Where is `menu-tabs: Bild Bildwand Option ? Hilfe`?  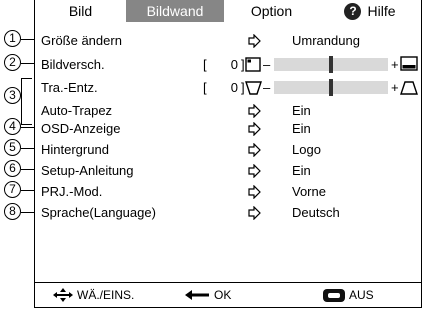 menu-tabs: Bild Bildwand Option ? Hilfe is located at coordinates (228, 11).